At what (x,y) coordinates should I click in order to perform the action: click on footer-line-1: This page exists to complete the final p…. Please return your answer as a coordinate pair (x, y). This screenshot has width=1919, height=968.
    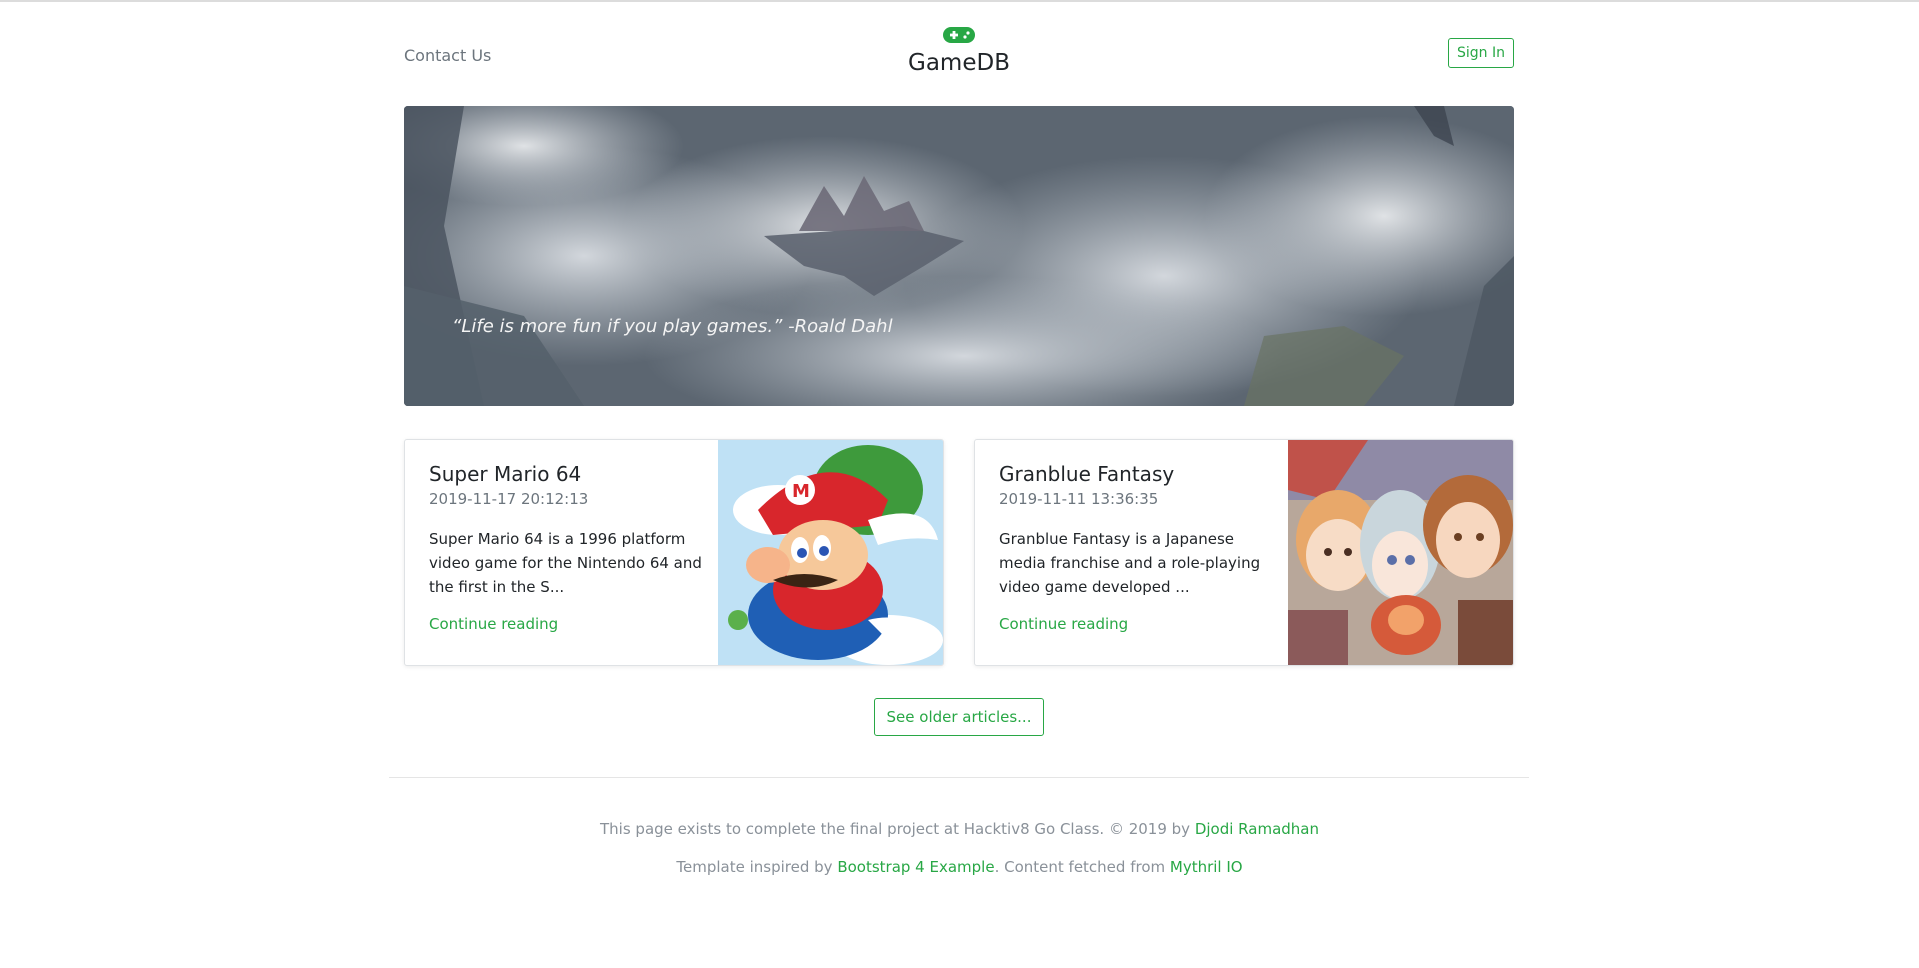
    Looking at the image, I should click on (959, 829).